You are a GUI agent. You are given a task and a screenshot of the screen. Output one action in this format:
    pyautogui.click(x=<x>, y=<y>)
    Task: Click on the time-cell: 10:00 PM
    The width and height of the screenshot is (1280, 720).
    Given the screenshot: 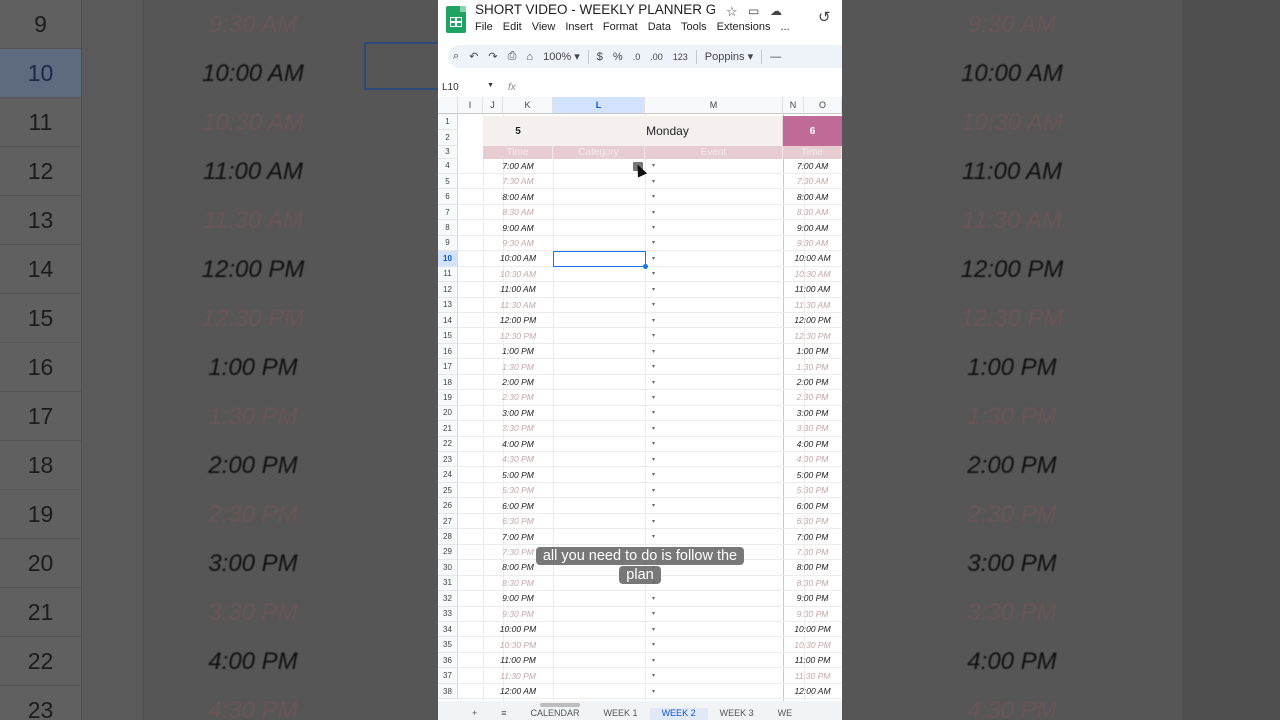 What is the action you would take?
    pyautogui.click(x=518, y=629)
    